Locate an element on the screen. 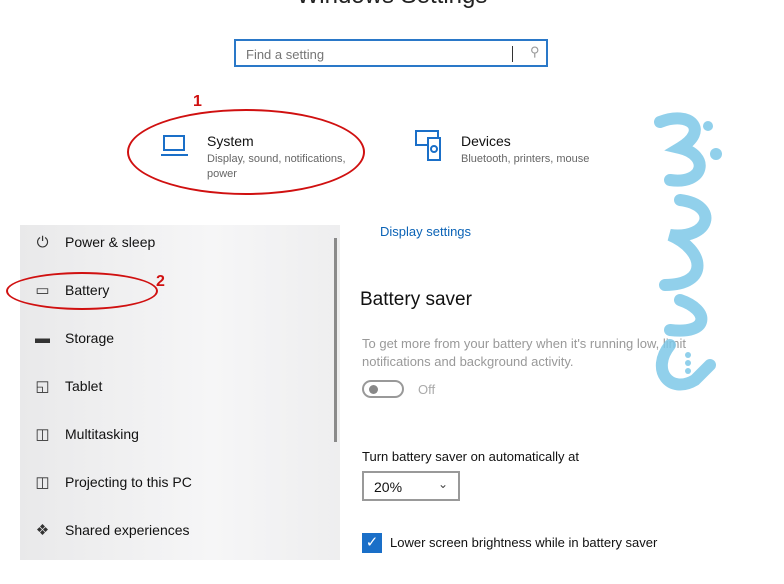 This screenshot has width=784, height=584. shared-experiences-icon: ❖ is located at coordinates (42, 530).